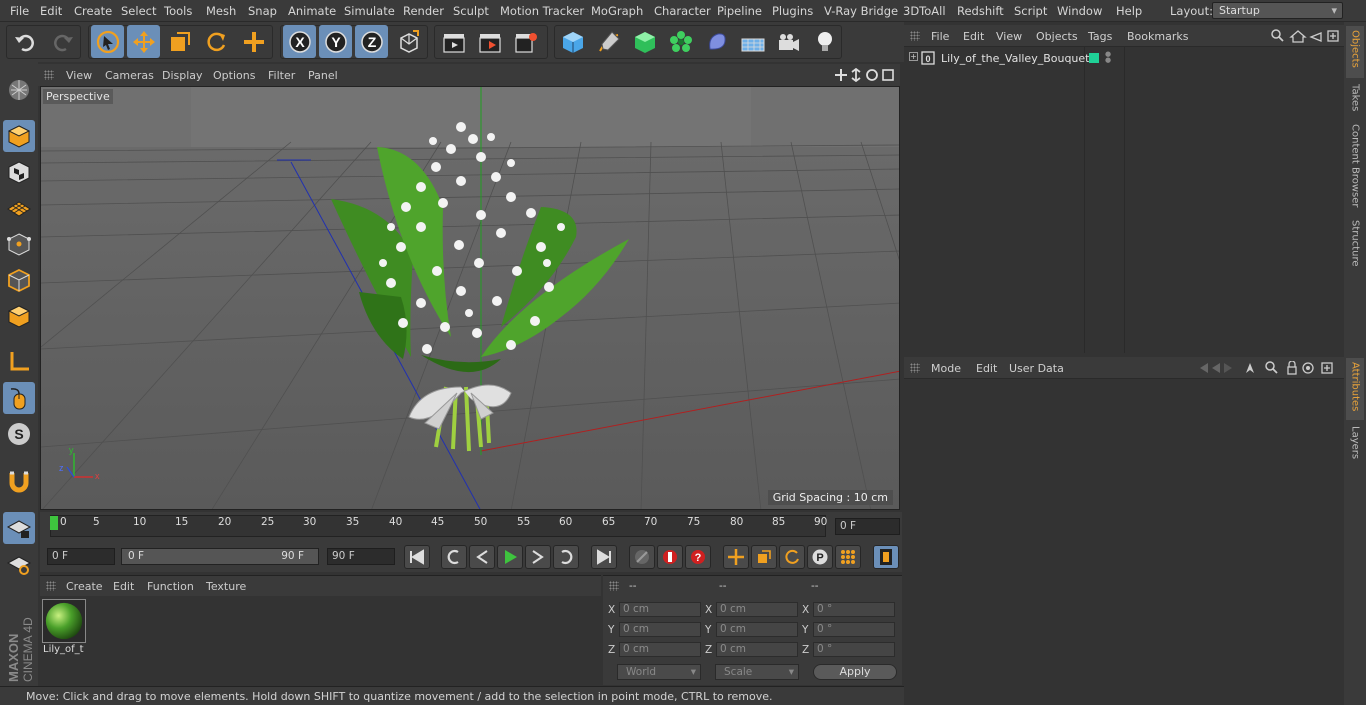  I want to click on material-menu-function: Function, so click(170, 586).